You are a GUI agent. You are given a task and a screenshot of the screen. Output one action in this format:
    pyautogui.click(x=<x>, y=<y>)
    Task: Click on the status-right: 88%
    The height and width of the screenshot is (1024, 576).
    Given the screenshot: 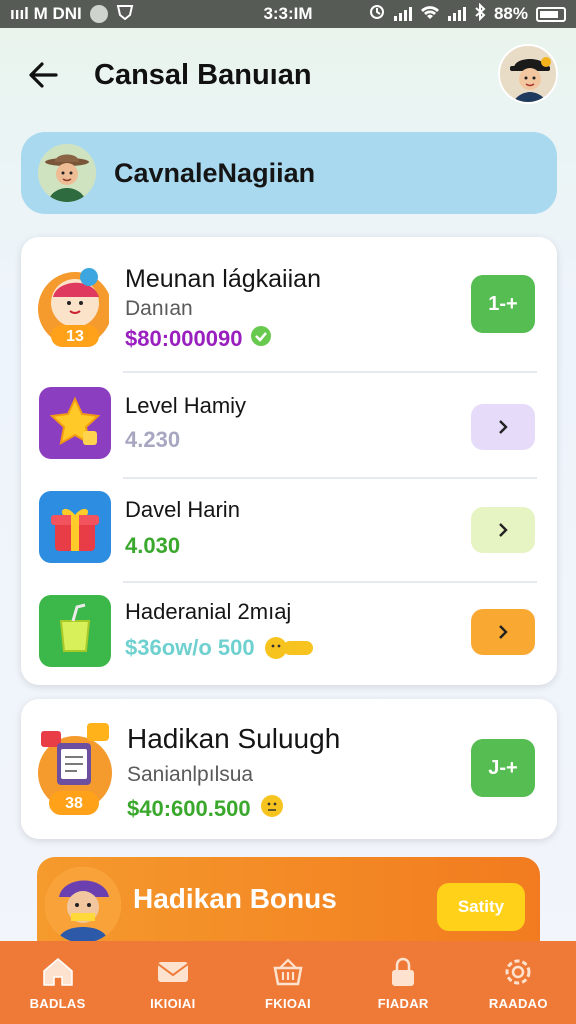 What is the action you would take?
    pyautogui.click(x=467, y=14)
    